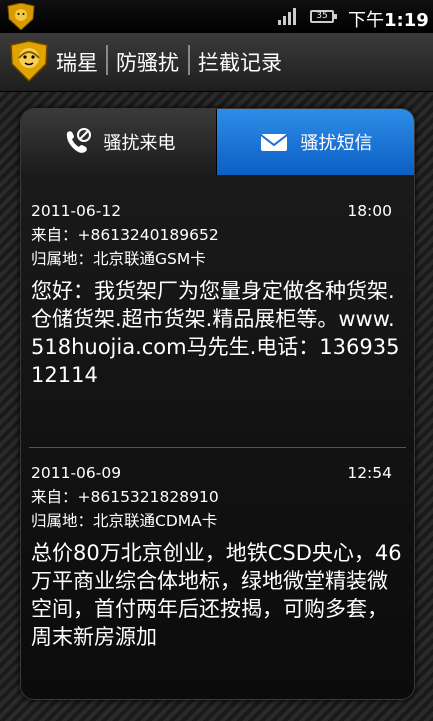 The image size is (433, 721). Describe the element at coordinates (366, 20) in the screenshot. I see `clock-prefix: 下午` at that location.